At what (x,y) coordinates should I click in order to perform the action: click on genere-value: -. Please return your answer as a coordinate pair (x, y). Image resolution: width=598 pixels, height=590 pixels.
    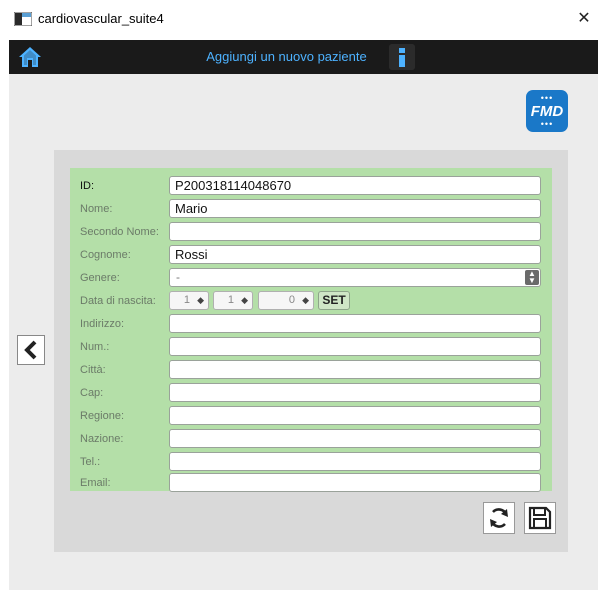
    Looking at the image, I should click on (178, 277).